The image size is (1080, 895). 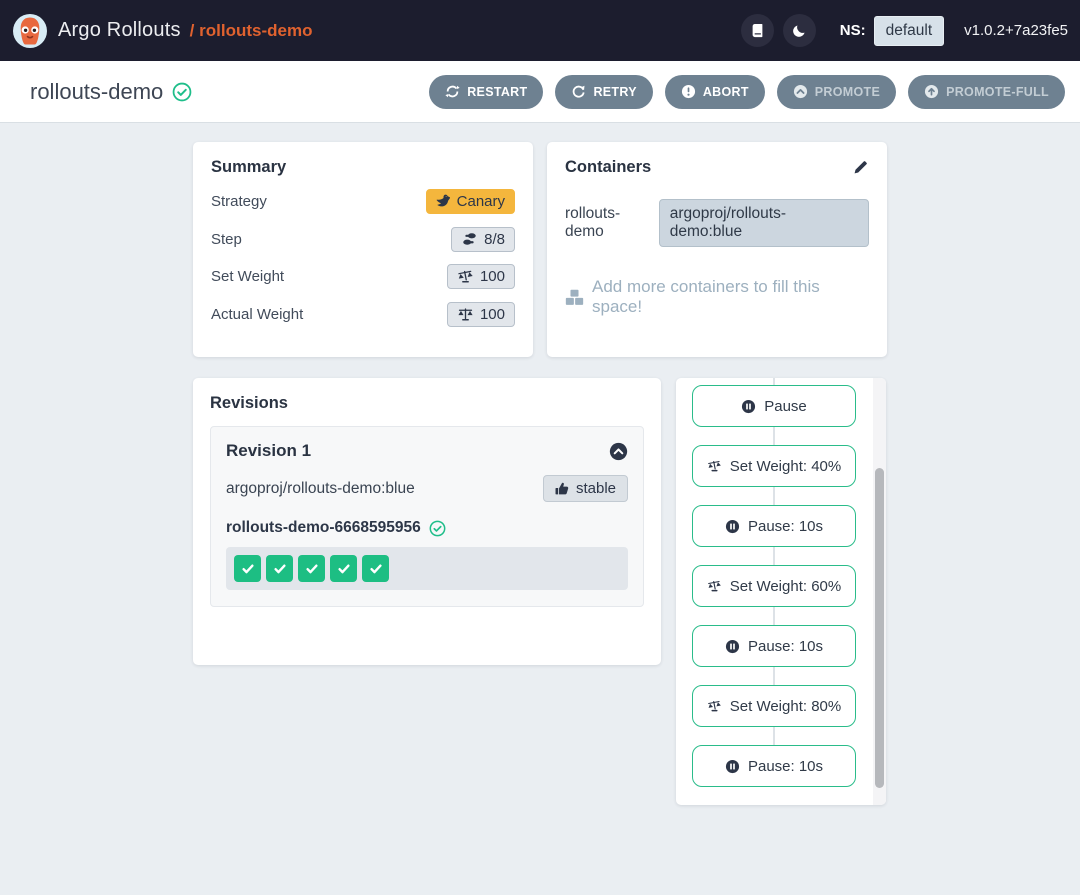 I want to click on add-containers-hint: Add more containers to fill this space!, so click(x=717, y=297).